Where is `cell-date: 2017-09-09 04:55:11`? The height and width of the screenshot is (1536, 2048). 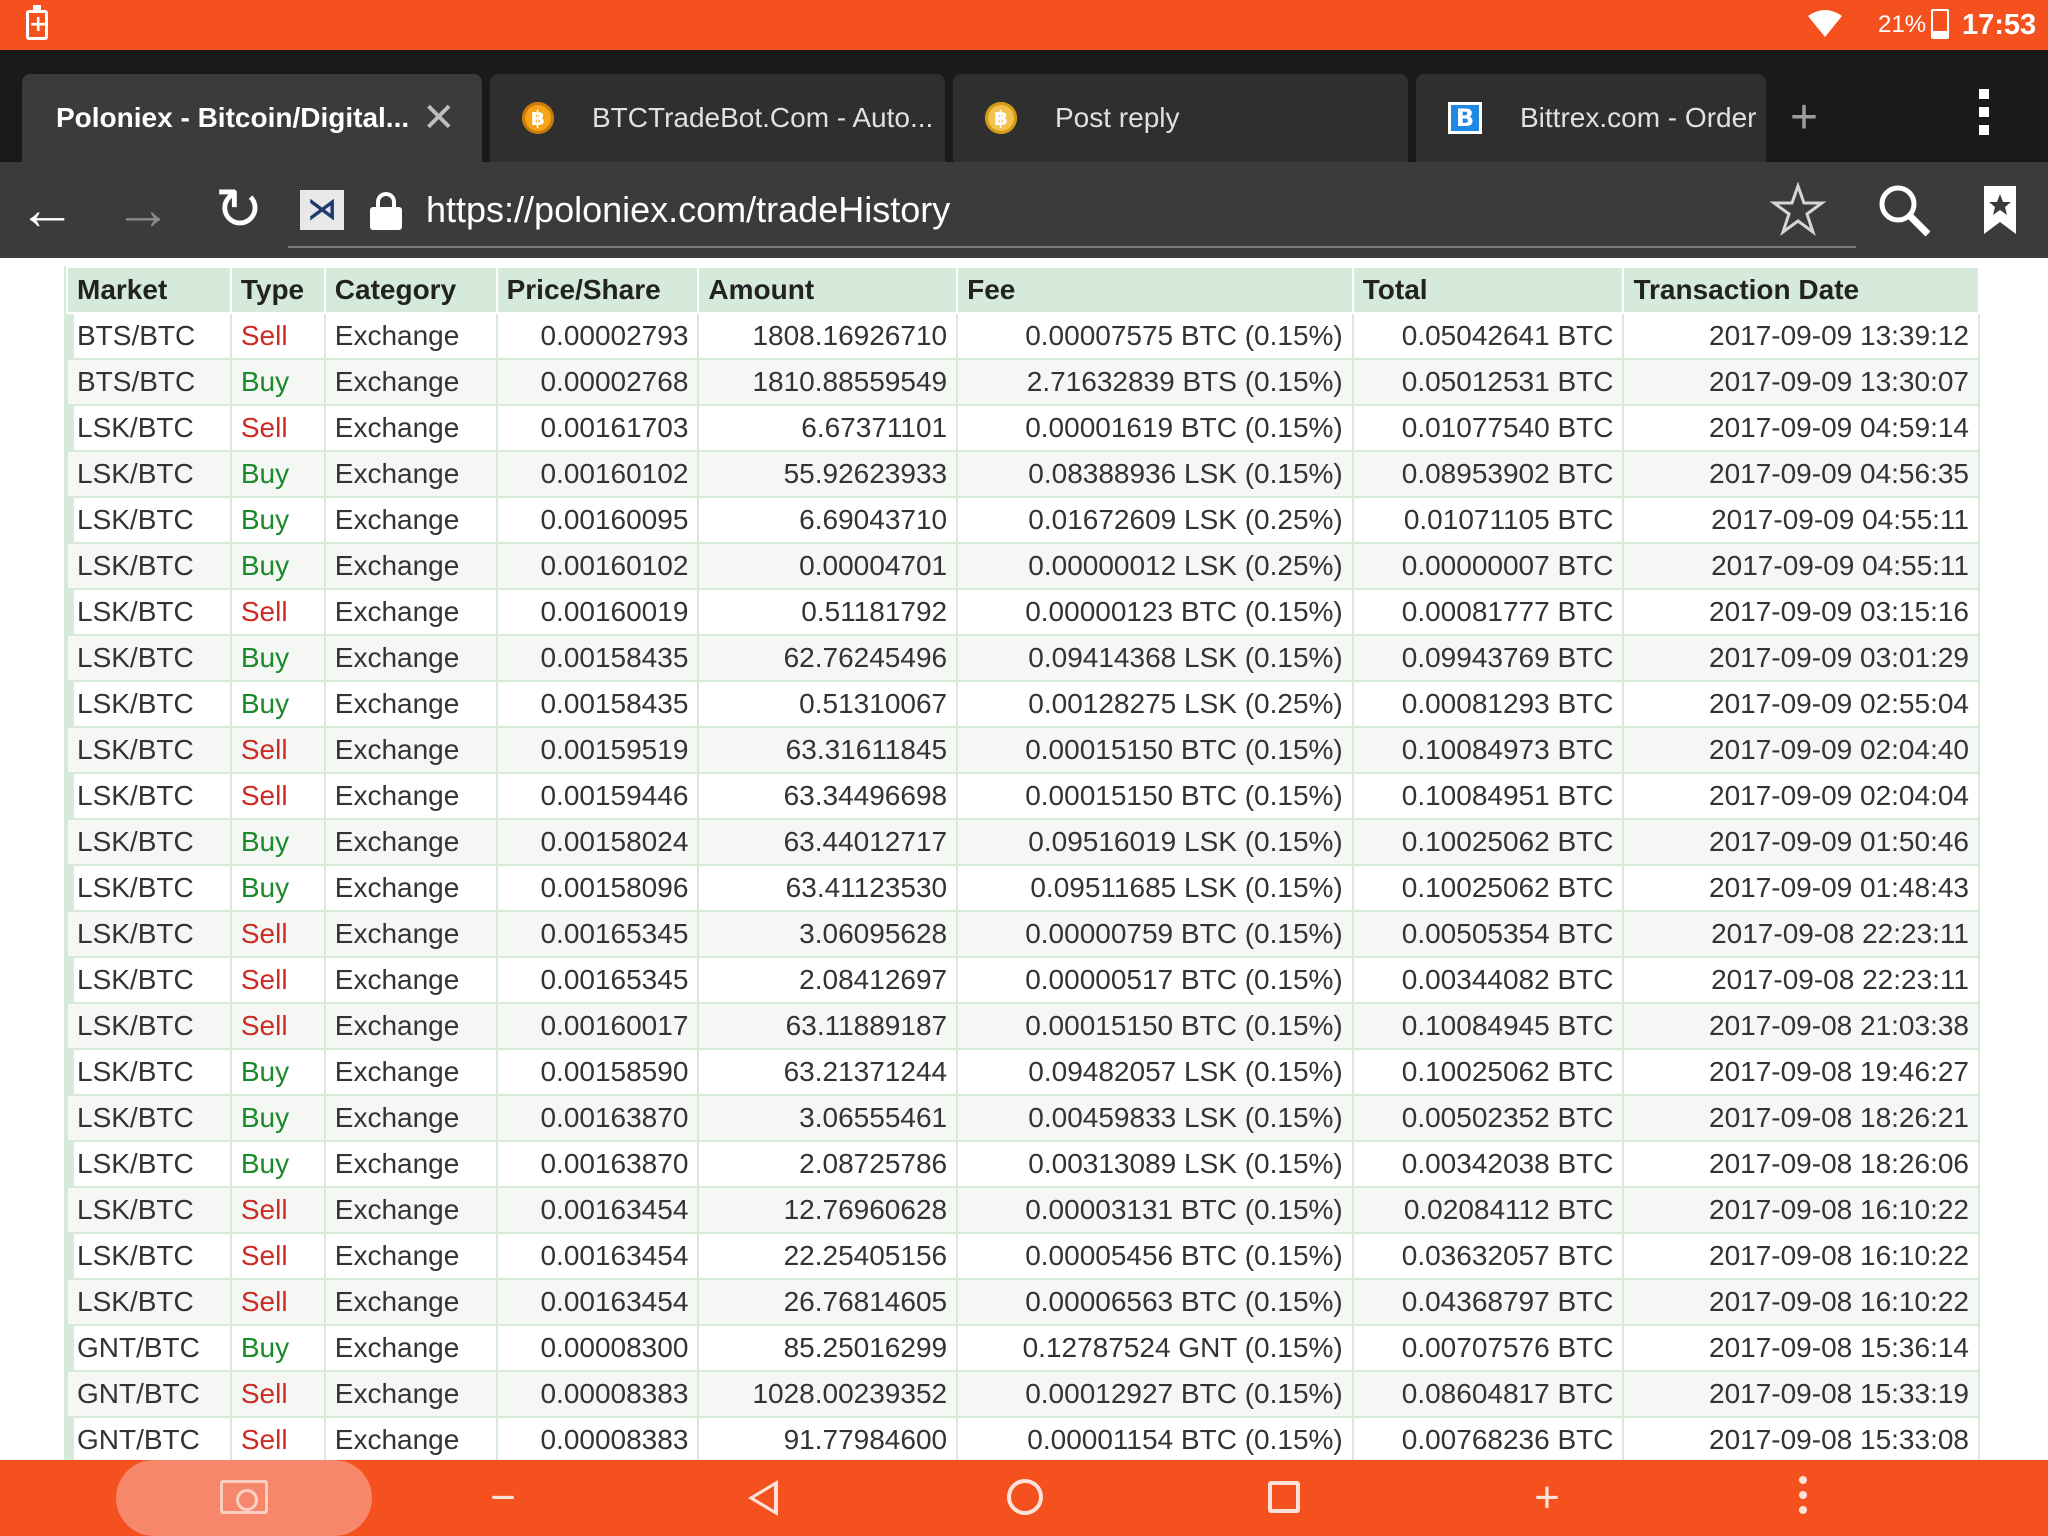
cell-date: 2017-09-09 04:55:11 is located at coordinates (1801, 566).